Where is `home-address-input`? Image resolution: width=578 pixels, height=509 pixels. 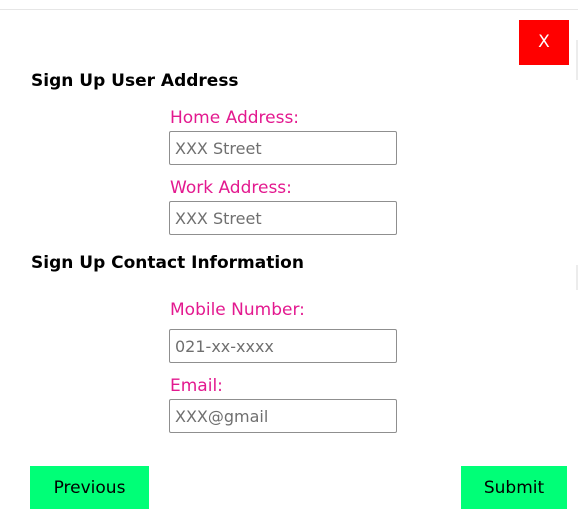
home-address-input is located at coordinates (283, 148).